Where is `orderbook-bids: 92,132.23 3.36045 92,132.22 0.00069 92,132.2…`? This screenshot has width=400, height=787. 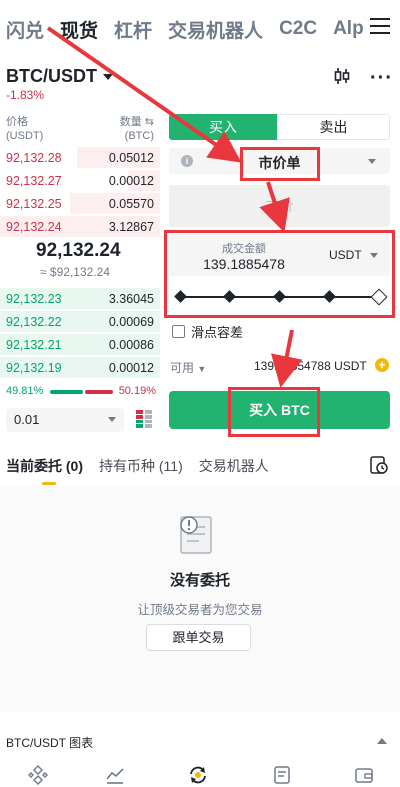
orderbook-bids: 92,132.23 3.36045 92,132.22 0.00069 92,132.2… is located at coordinates (80, 333).